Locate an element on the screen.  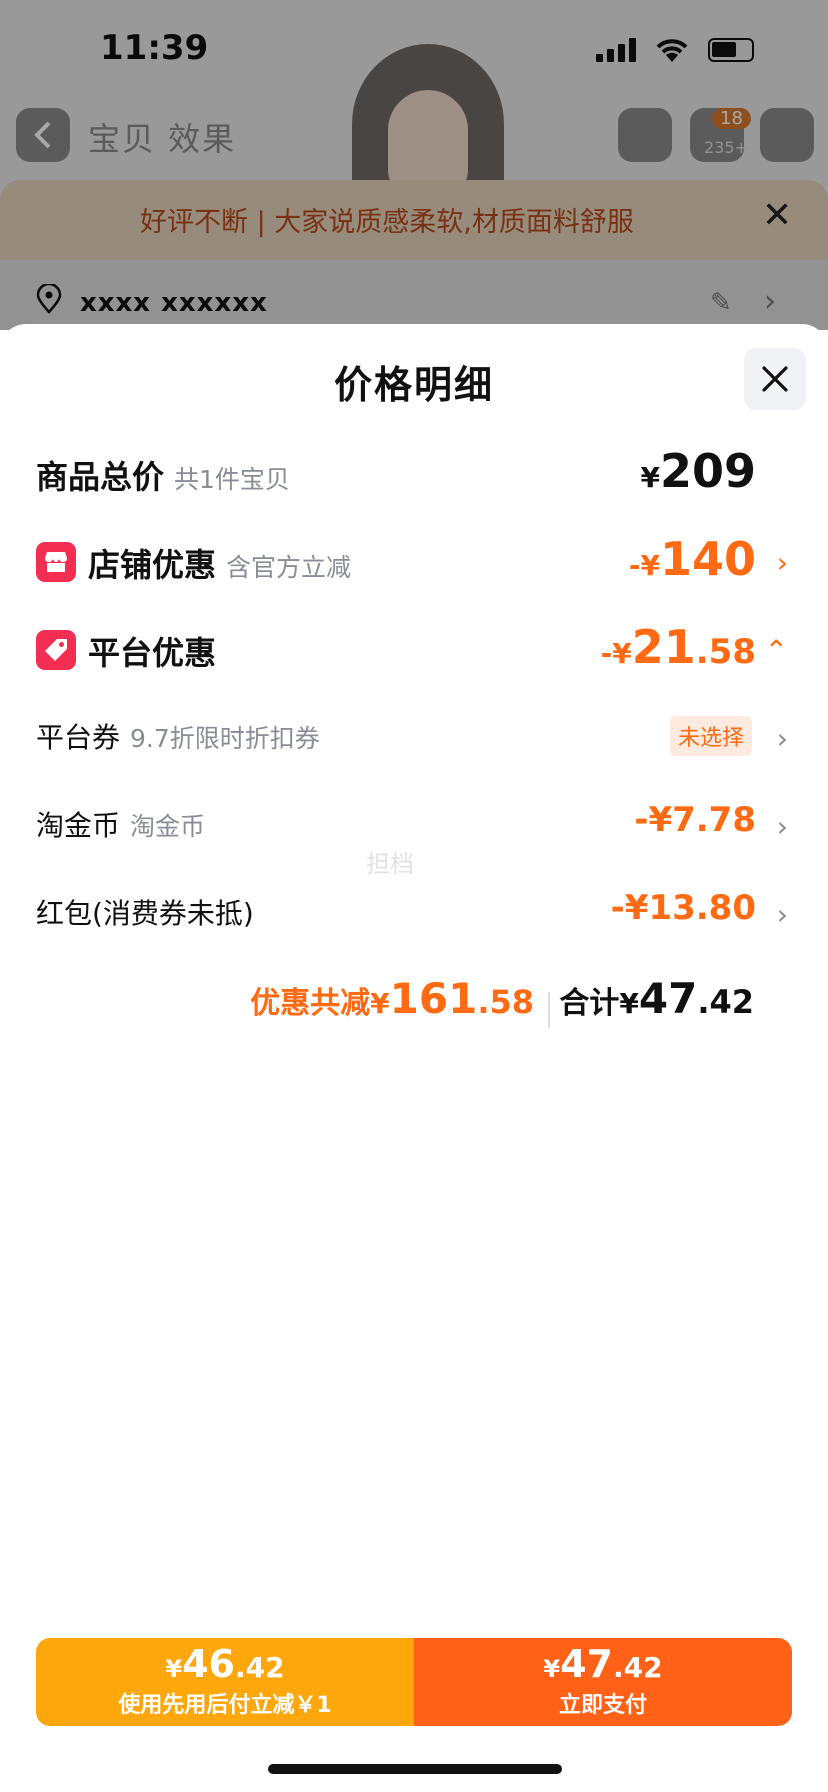
redpack-value: -¥13.80 is located at coordinates (683, 908).